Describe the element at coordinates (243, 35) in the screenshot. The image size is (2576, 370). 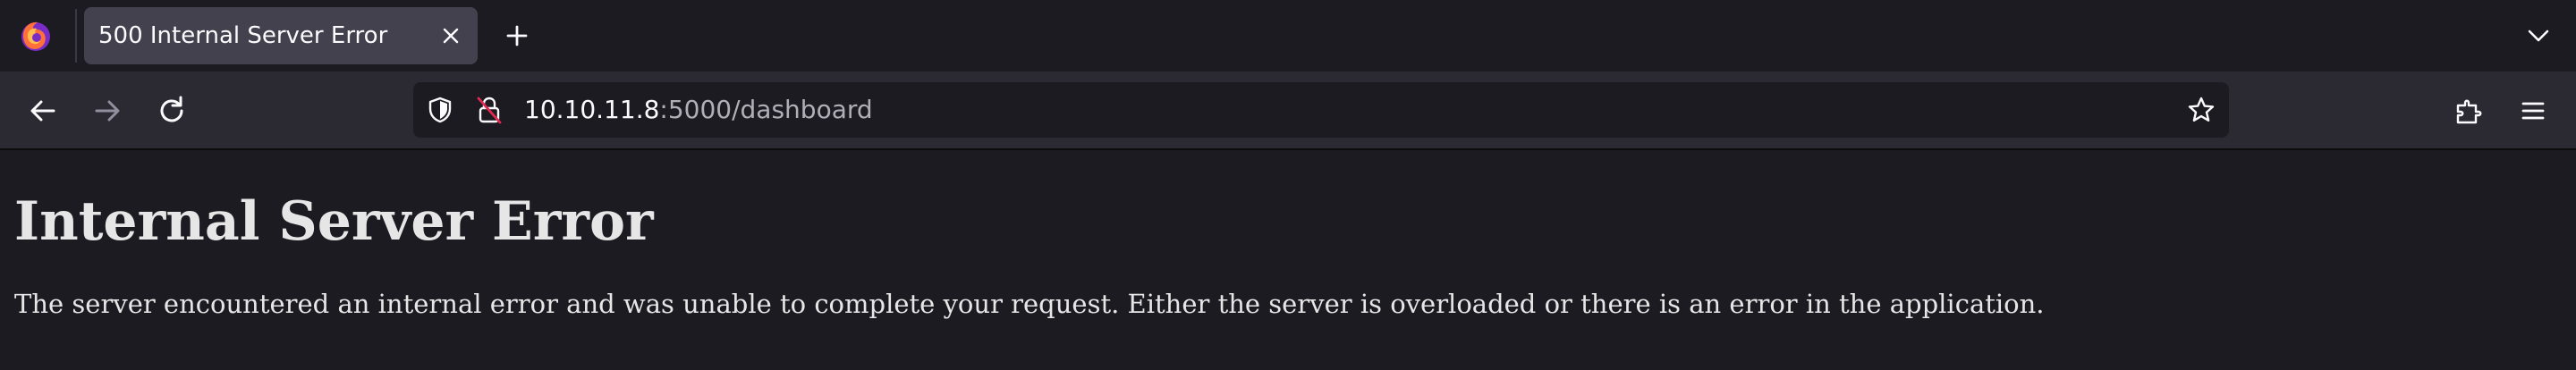
I see `tab-title: 500 Internal Server Error` at that location.